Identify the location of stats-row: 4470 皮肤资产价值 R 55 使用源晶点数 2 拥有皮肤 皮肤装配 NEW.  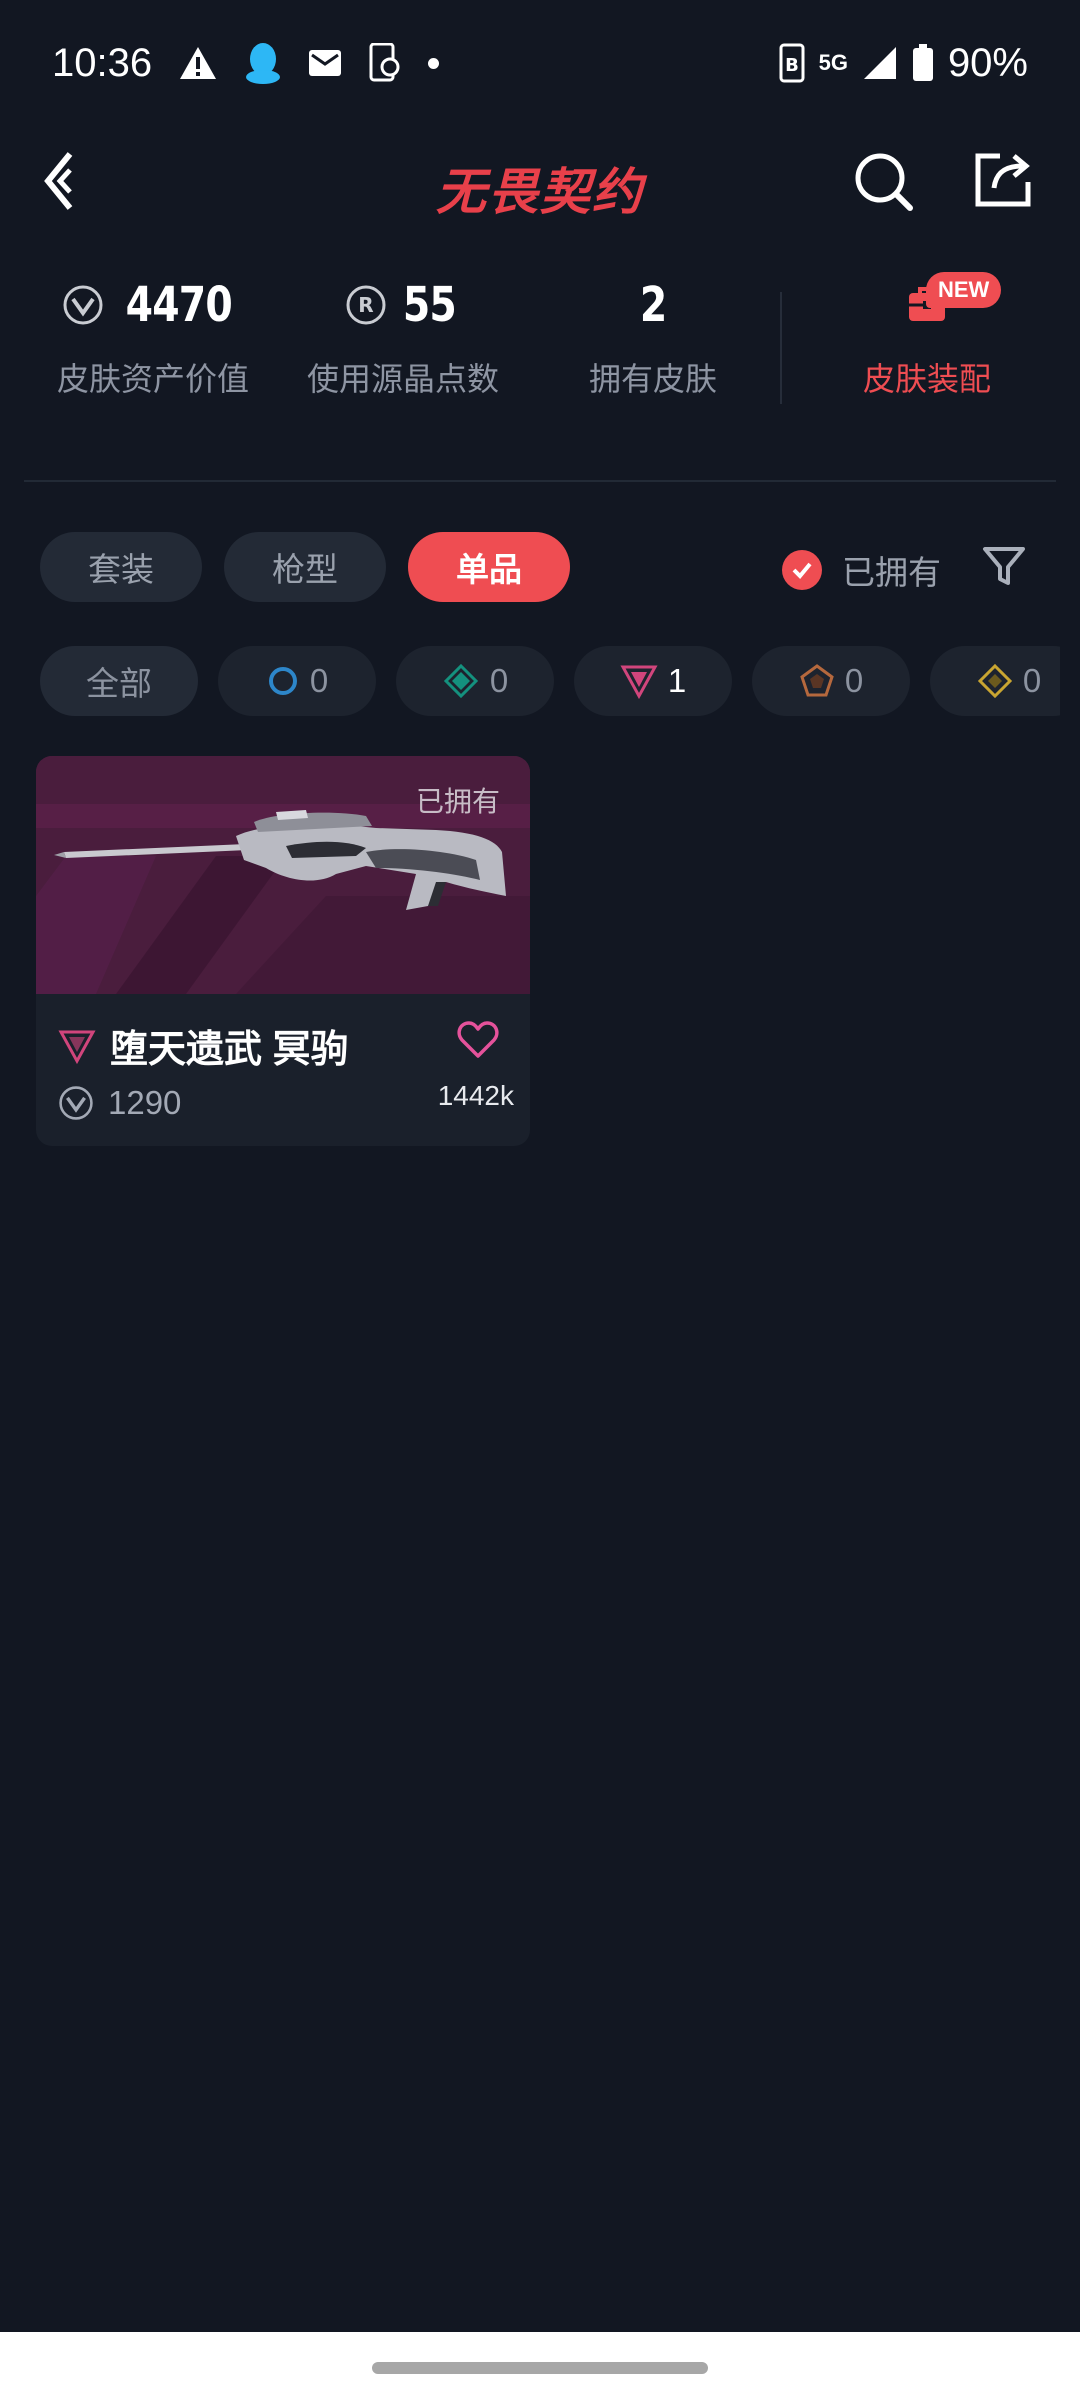
(540, 345).